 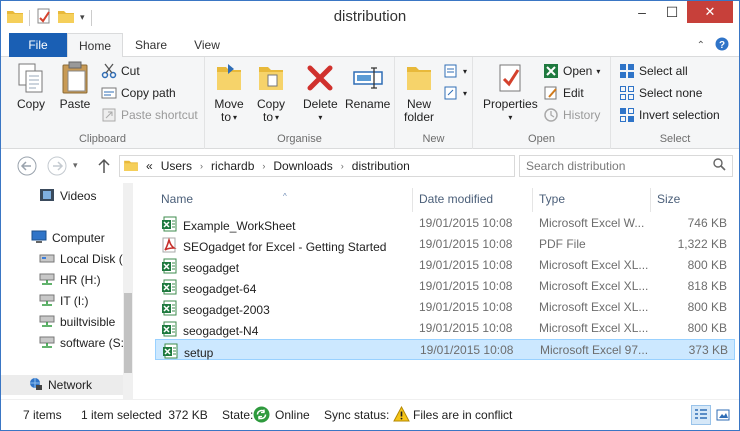 I want to click on minimize-button: –, so click(x=642, y=12).